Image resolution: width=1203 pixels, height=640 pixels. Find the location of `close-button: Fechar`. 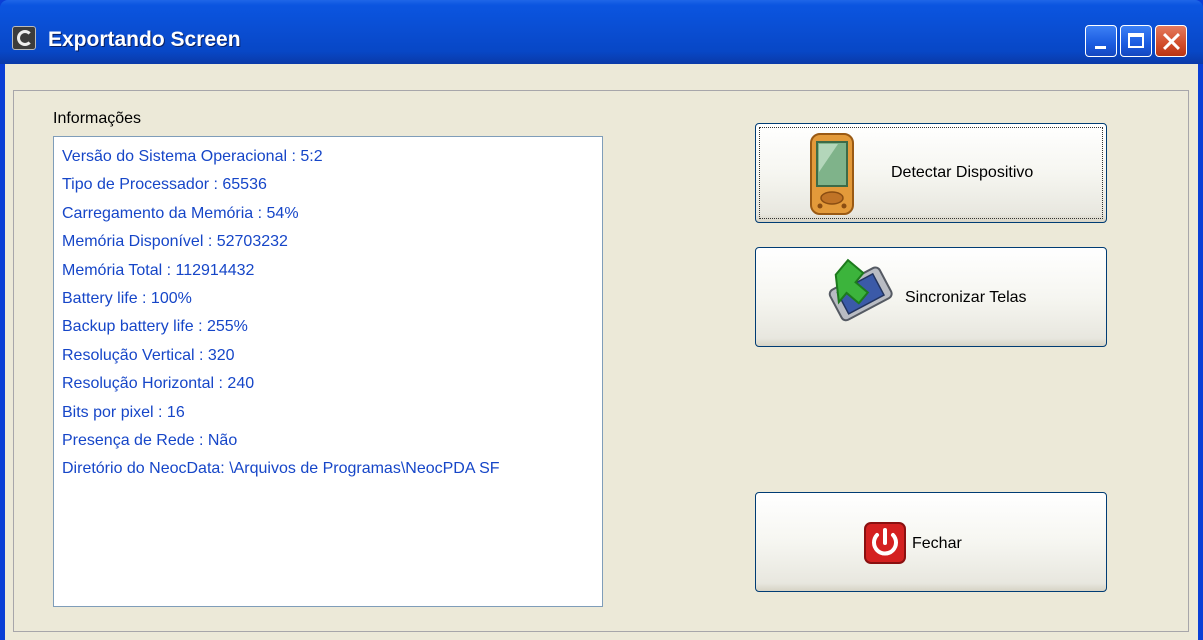

close-button: Fechar is located at coordinates (931, 542).